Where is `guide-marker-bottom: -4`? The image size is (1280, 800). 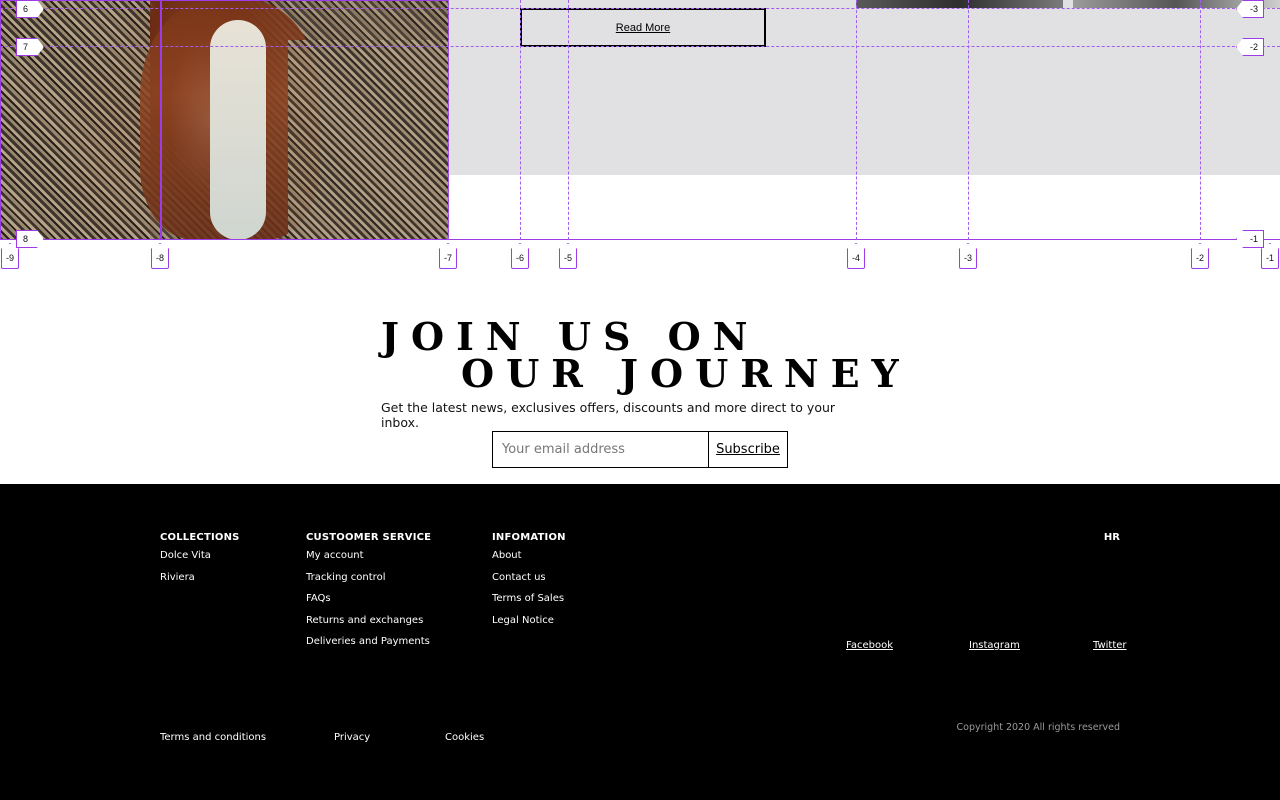
guide-marker-bottom: -4 is located at coordinates (856, 256).